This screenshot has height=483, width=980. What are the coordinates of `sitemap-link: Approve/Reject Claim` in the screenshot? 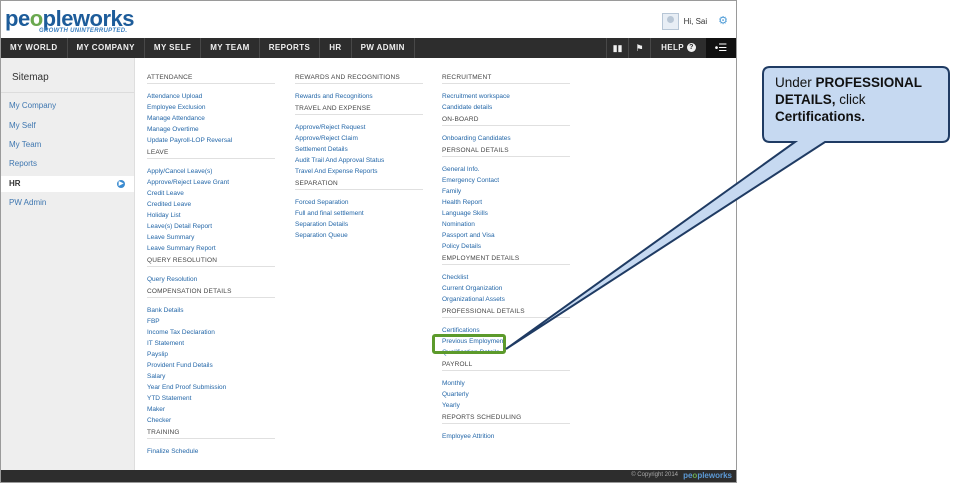 It's located at (326, 138).